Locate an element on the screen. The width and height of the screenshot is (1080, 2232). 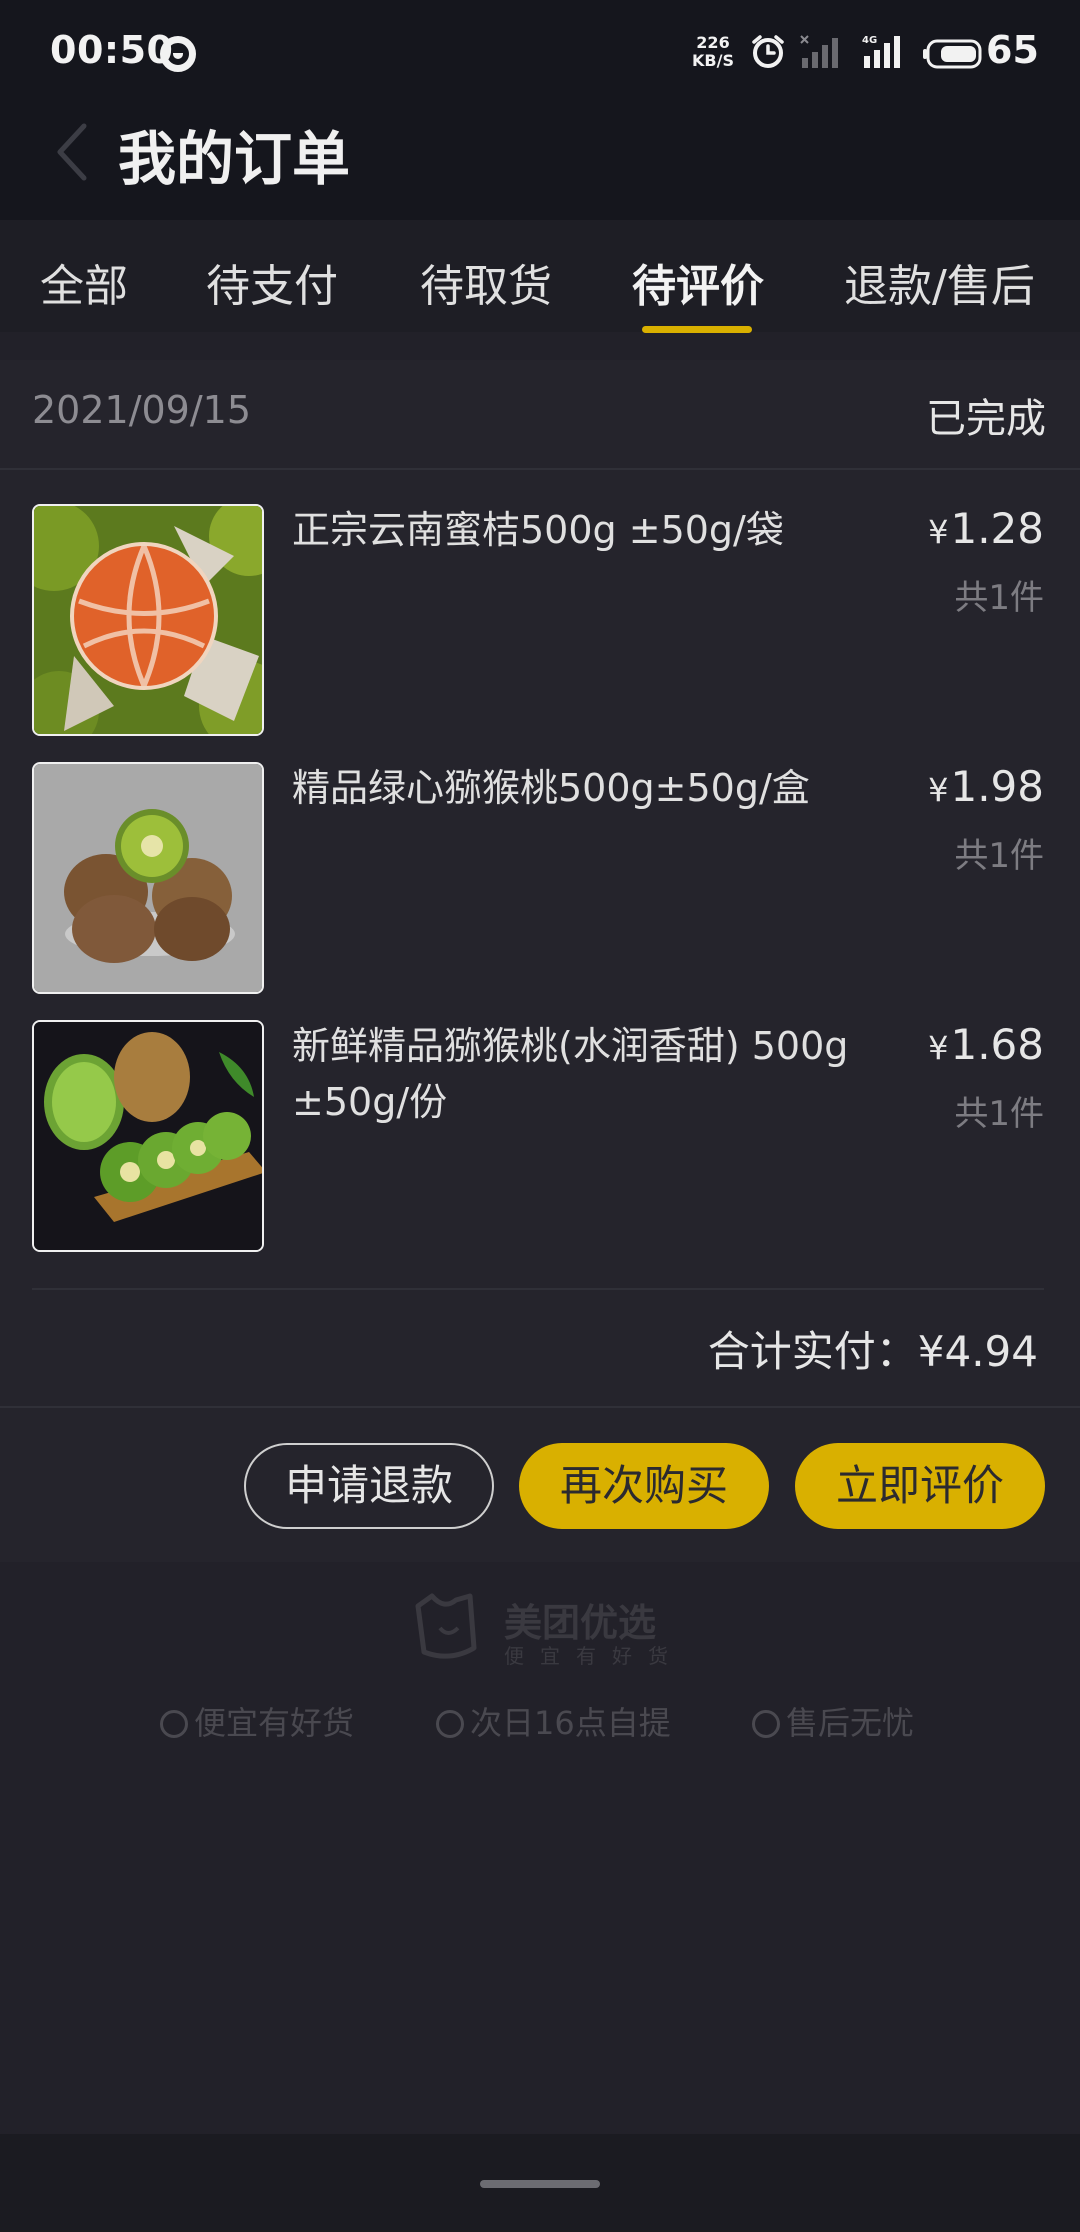
feature-label: 售后无忧 is located at coordinates (850, 1723).